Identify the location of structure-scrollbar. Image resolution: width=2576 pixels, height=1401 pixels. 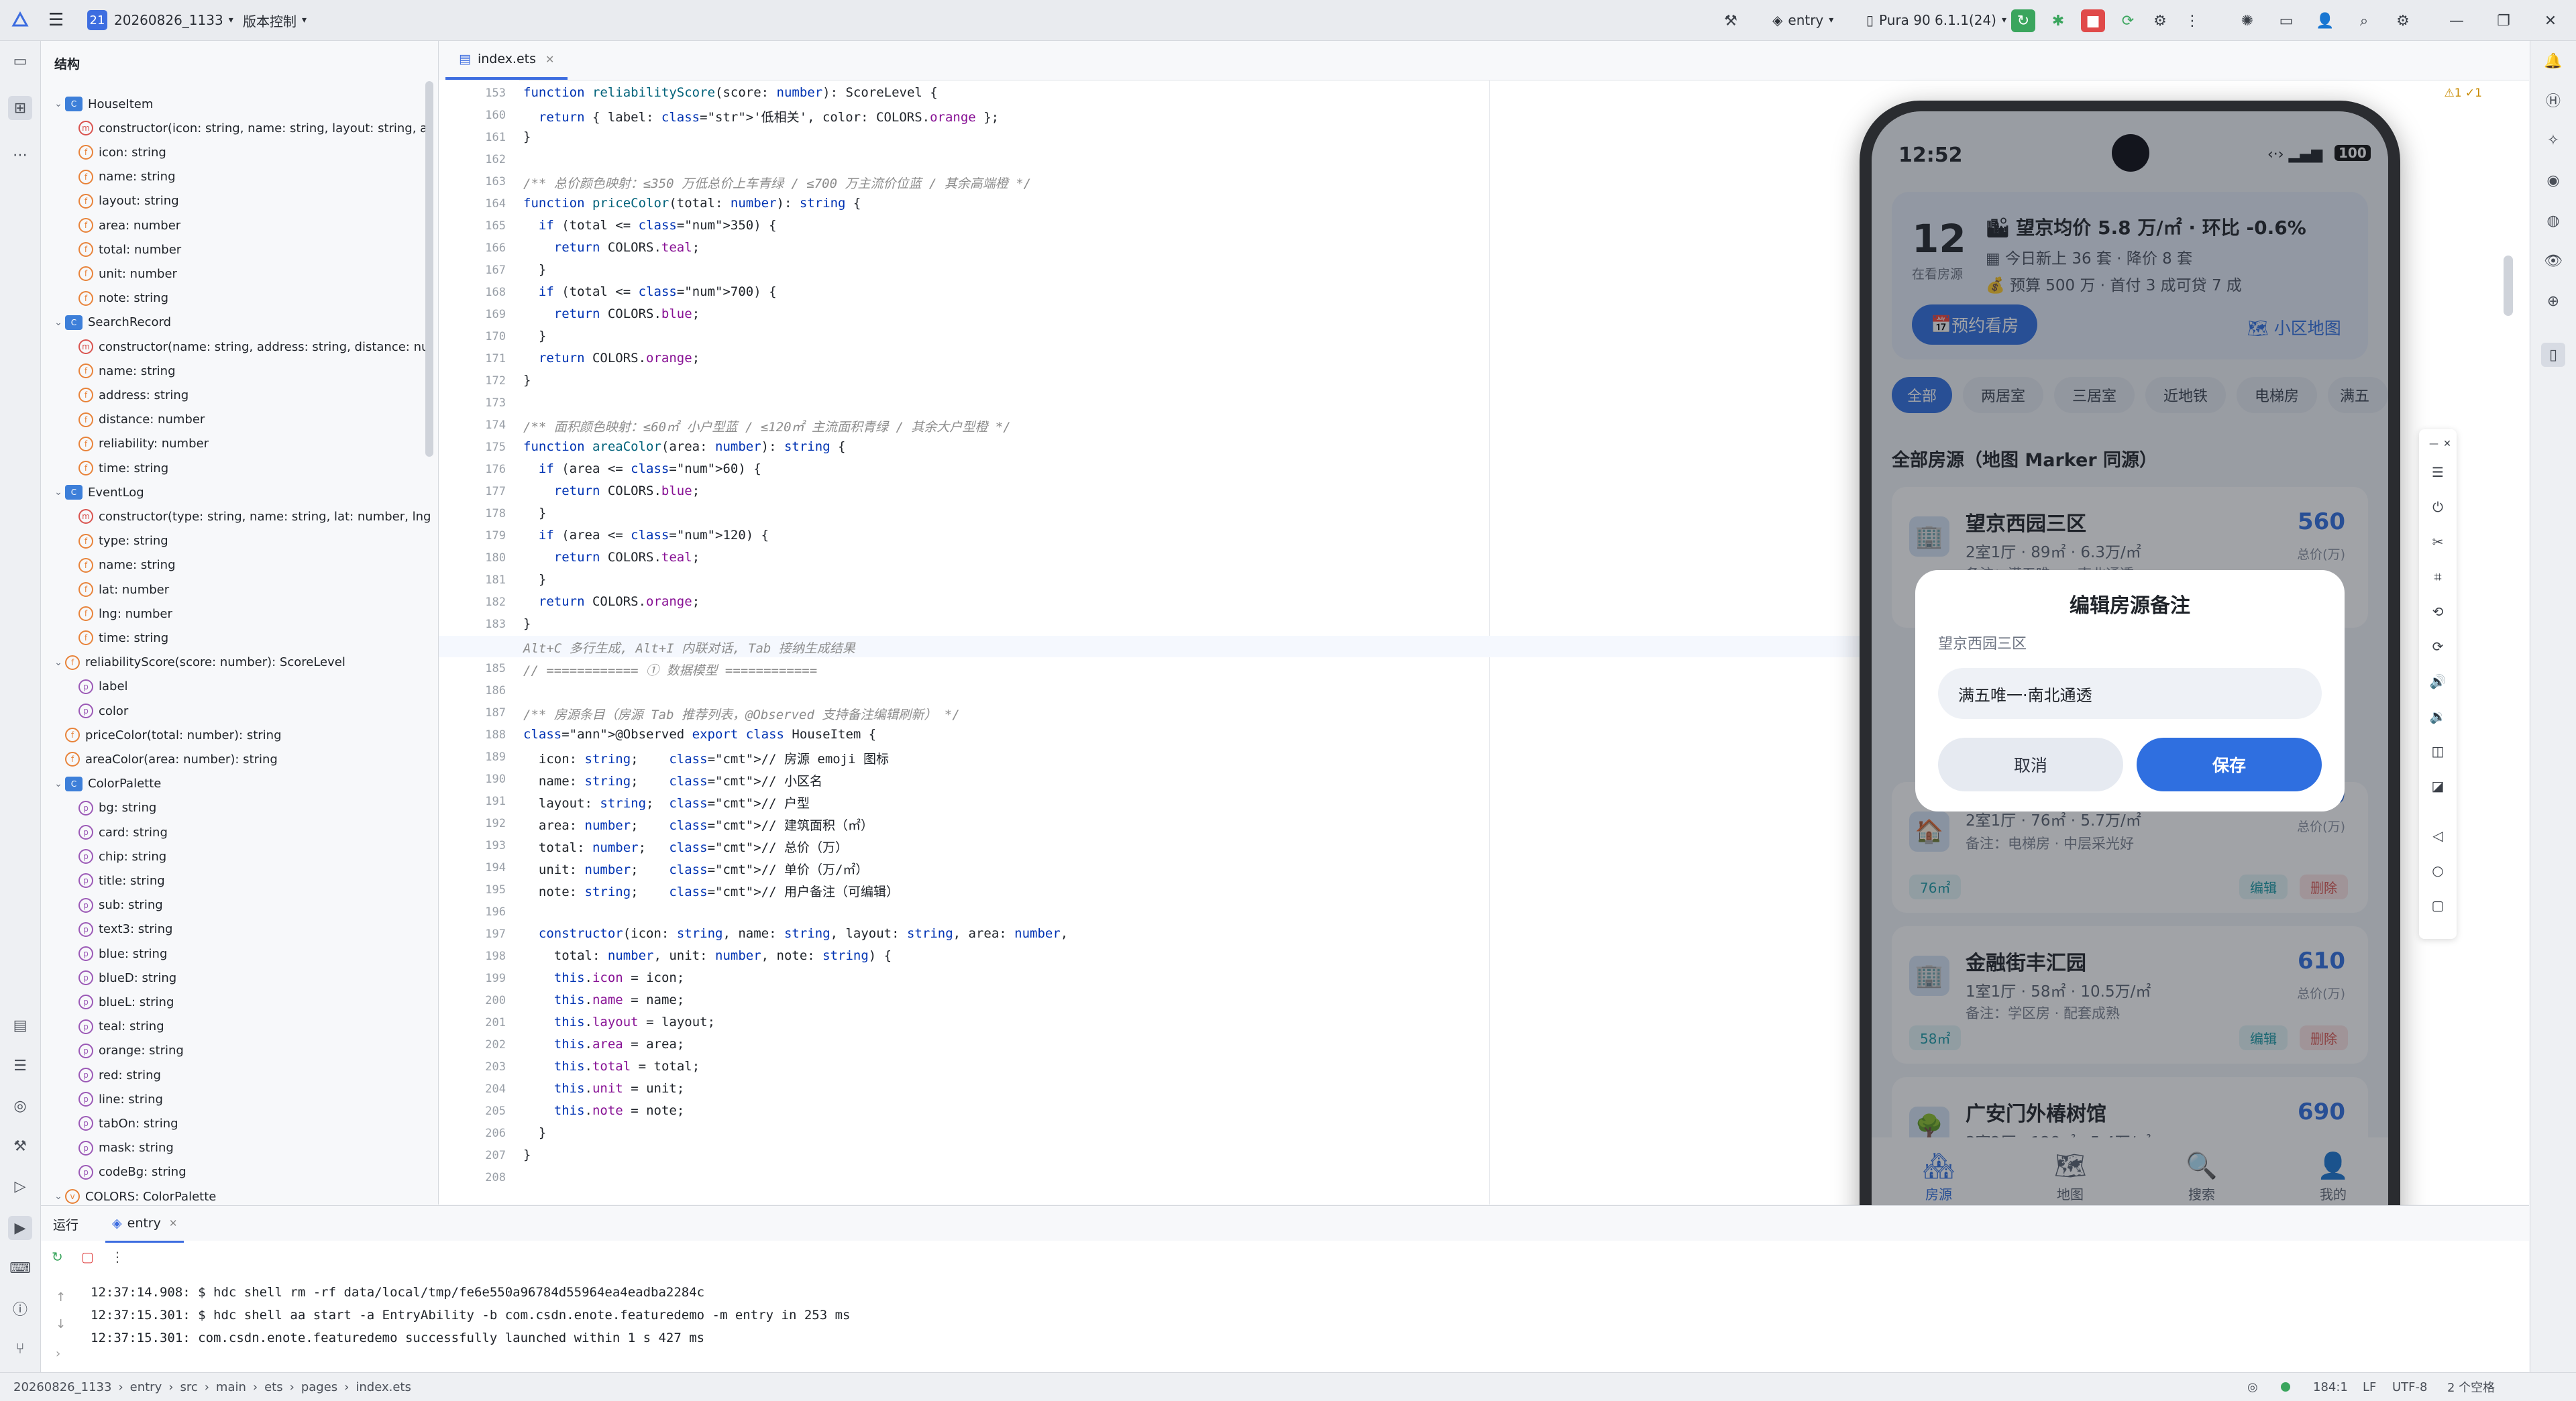
(429, 269).